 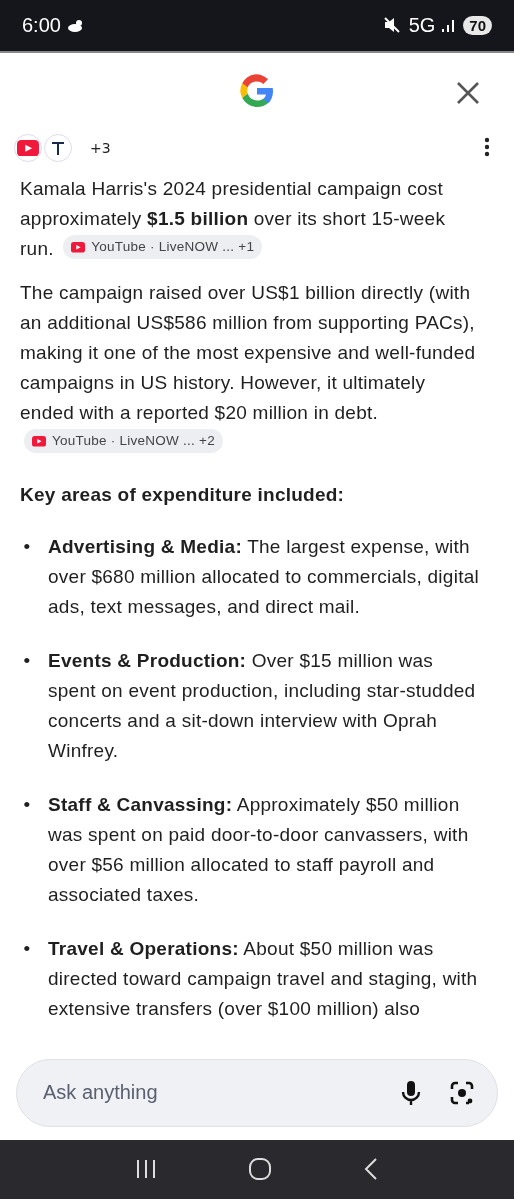 What do you see at coordinates (260, 1169) in the screenshot?
I see `home-button` at bounding box center [260, 1169].